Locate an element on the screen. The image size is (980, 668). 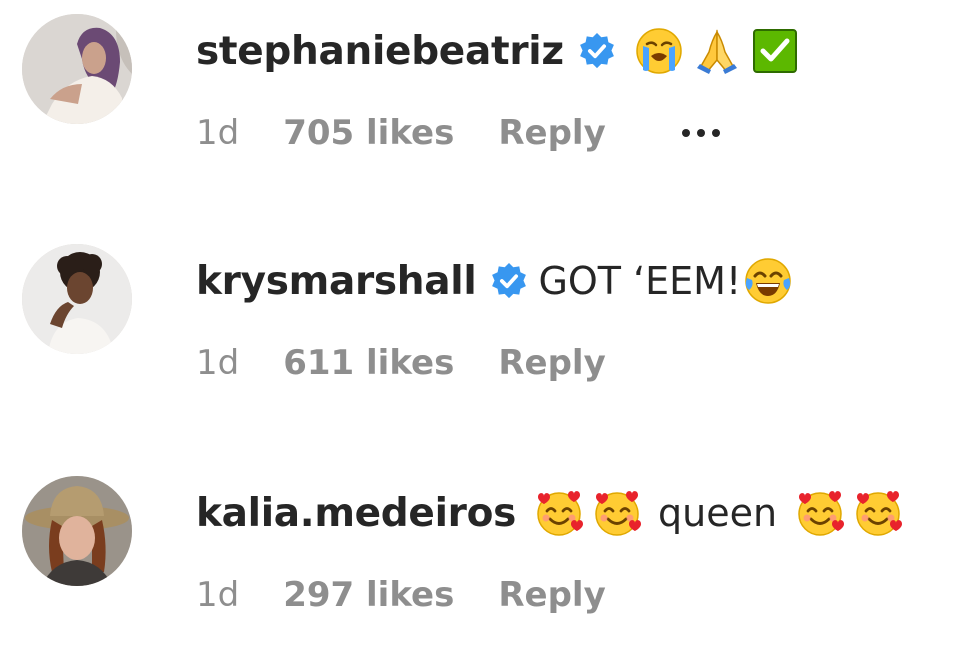
username: kalia.medeiros is located at coordinates (356, 513).